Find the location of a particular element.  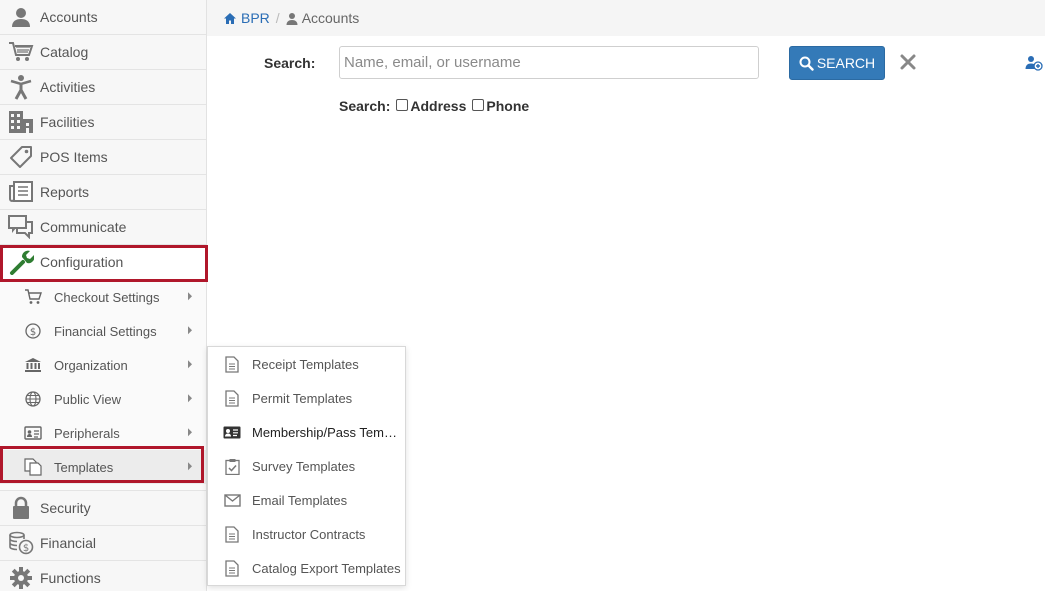

menu-item-label: Catalog Export Templates is located at coordinates (326, 568).